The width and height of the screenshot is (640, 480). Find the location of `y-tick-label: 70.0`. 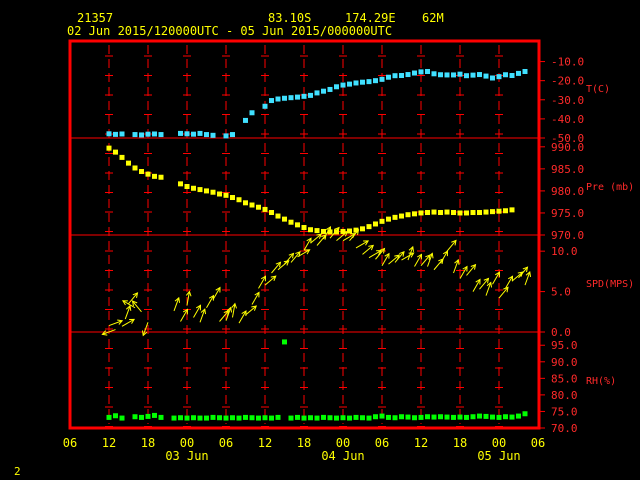

y-tick-label: 70.0 is located at coordinates (564, 428).